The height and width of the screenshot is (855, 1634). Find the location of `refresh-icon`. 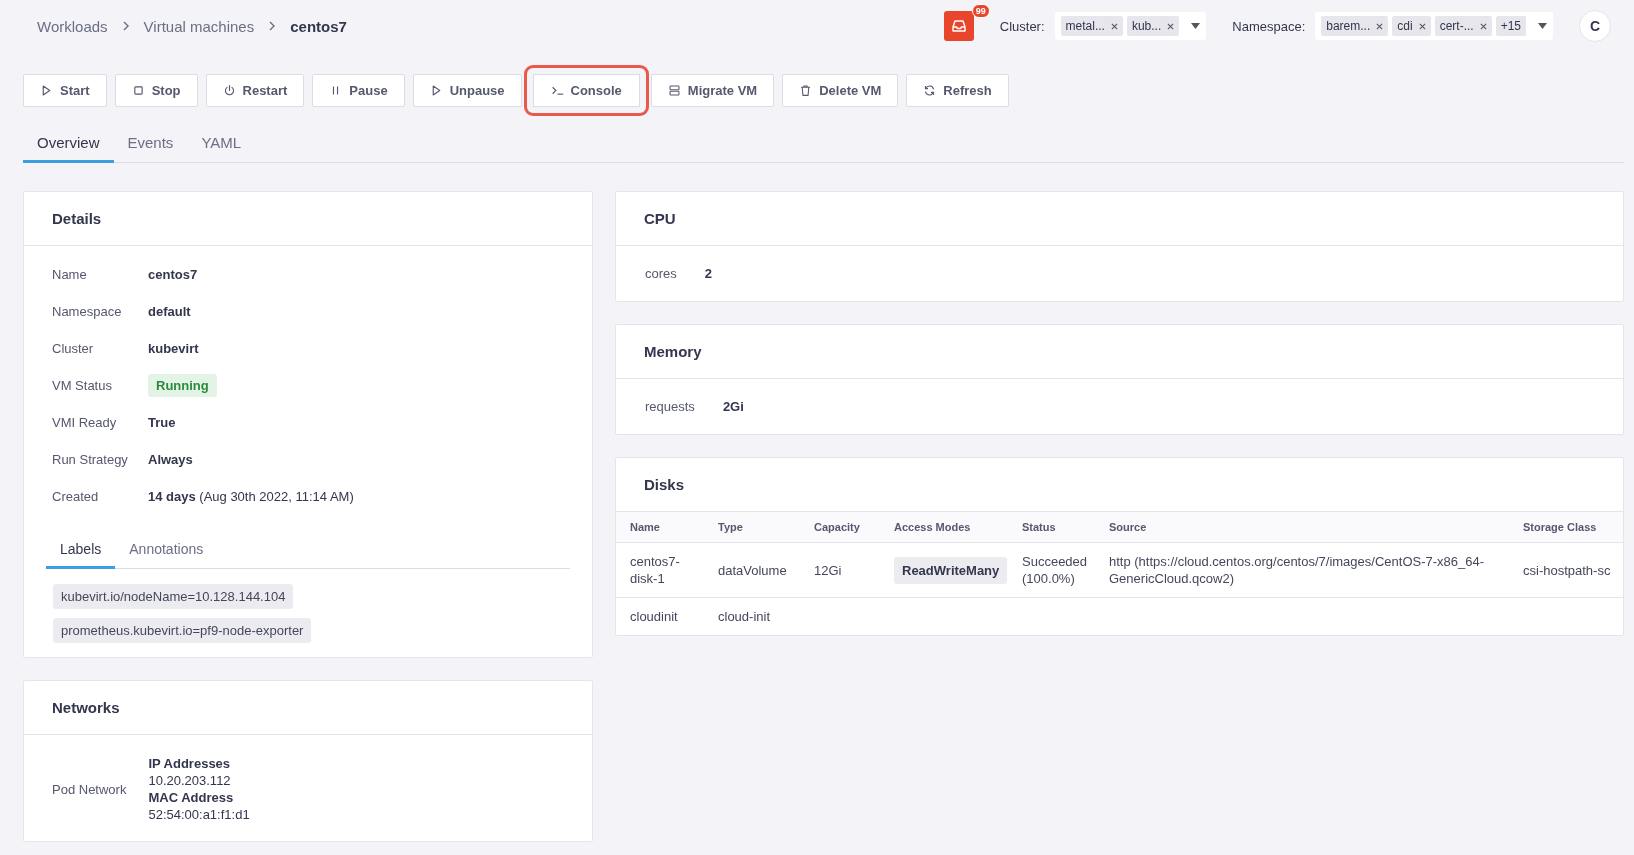

refresh-icon is located at coordinates (930, 90).